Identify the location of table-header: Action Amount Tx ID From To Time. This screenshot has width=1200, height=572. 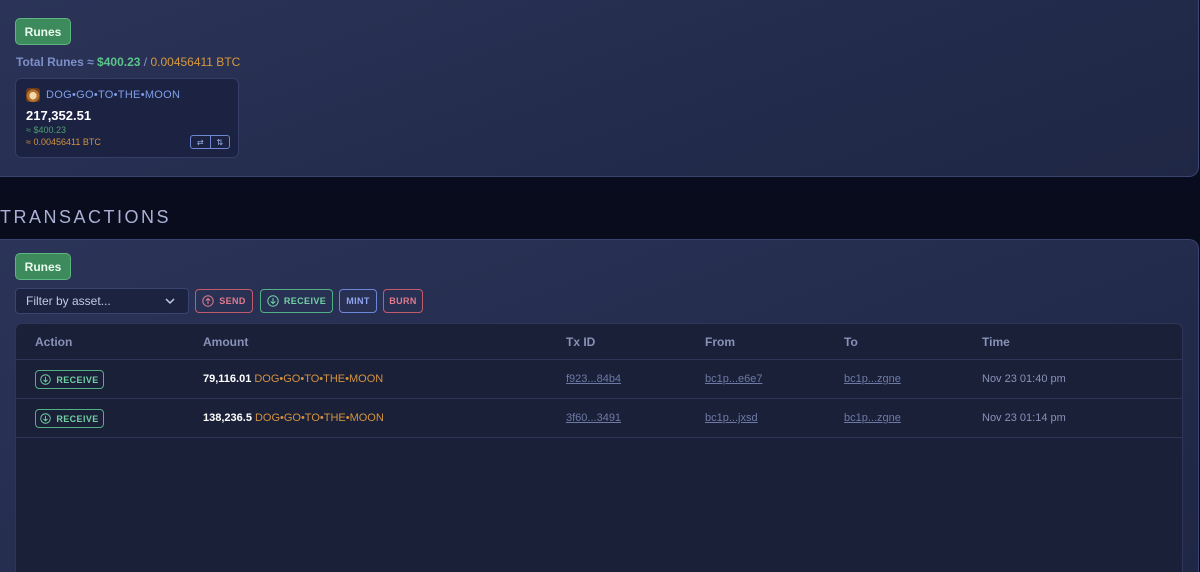
(599, 342).